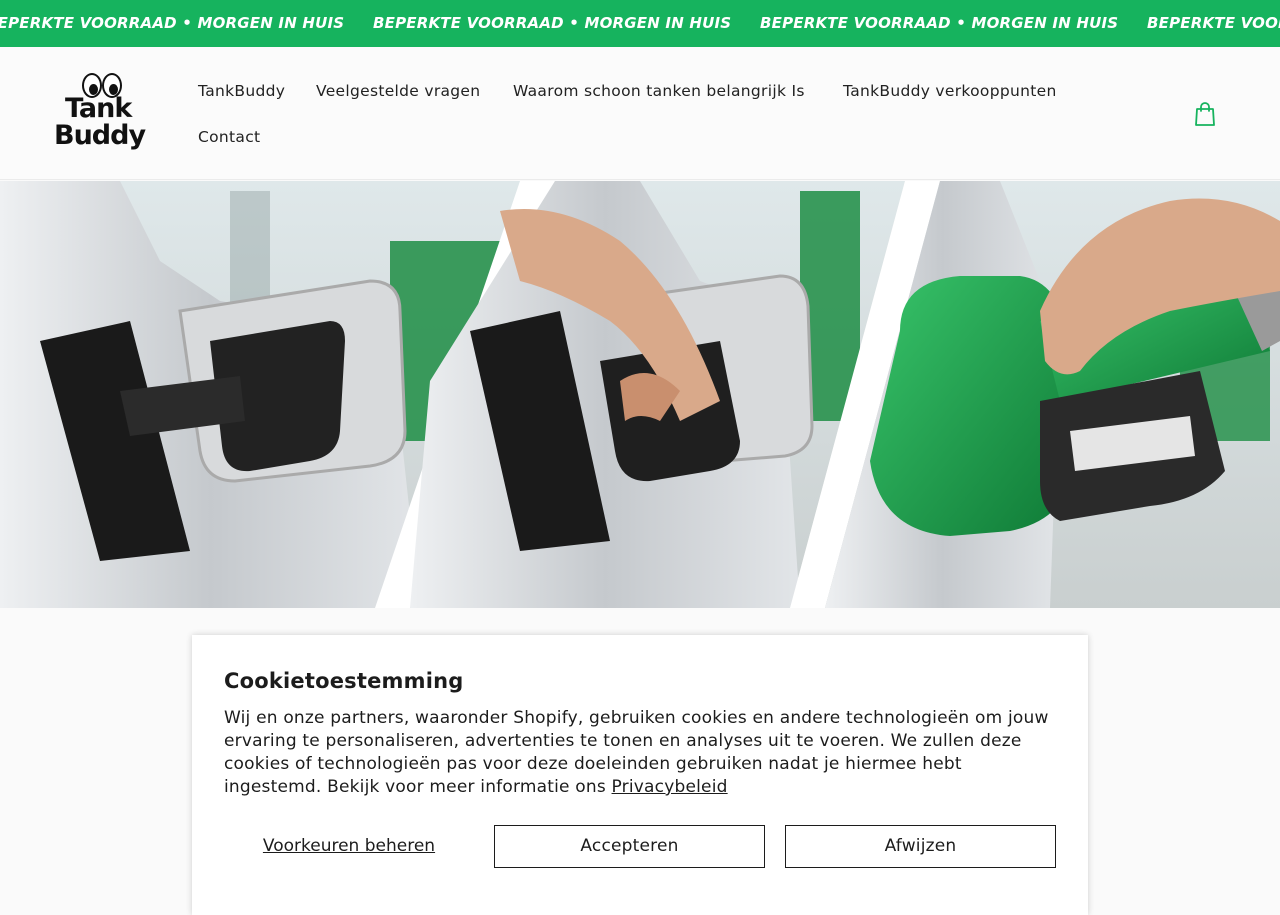 The width and height of the screenshot is (1280, 915). Describe the element at coordinates (229, 137) in the screenshot. I see `nav-item-contact: Contact` at that location.